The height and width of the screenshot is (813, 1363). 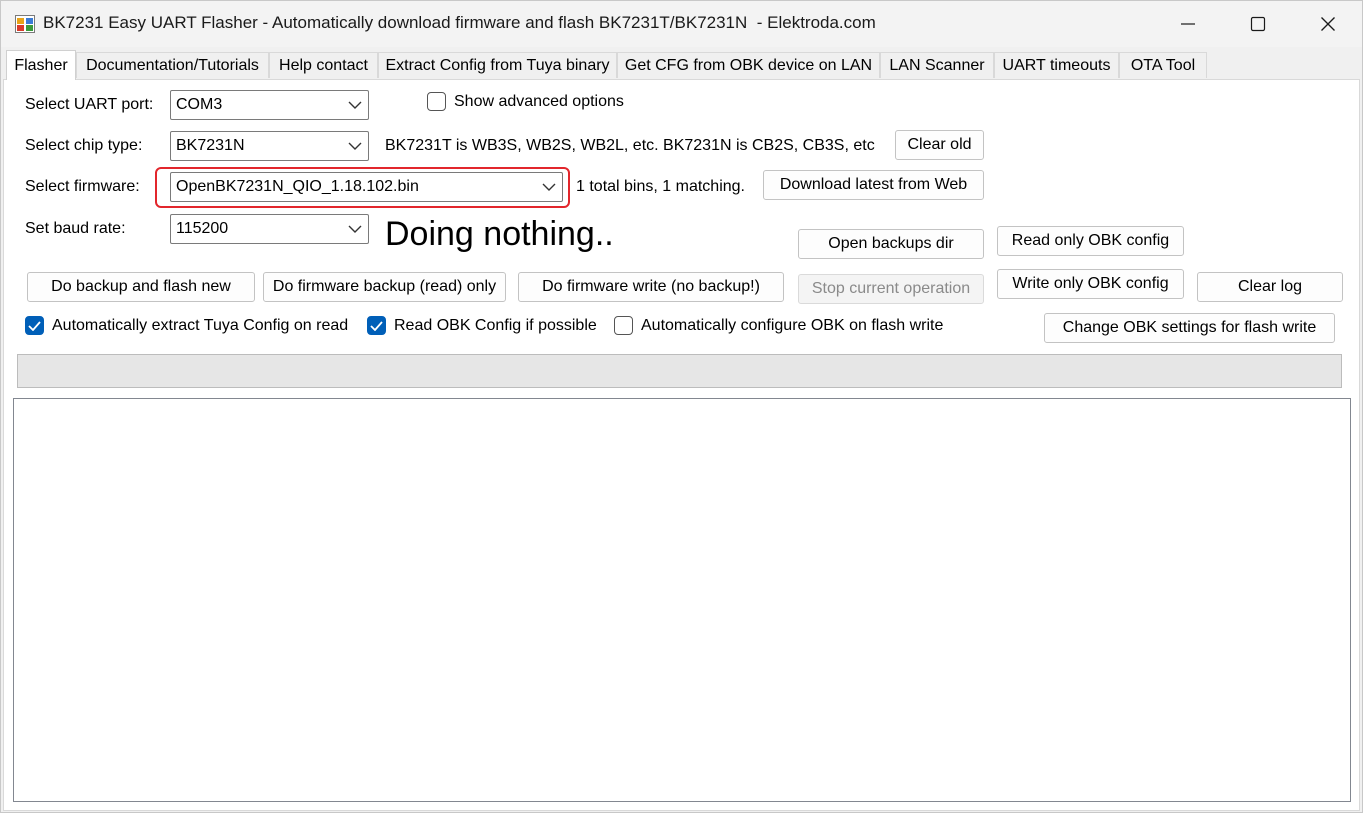 I want to click on read-obk-config-checkbox: Read OBK Config if possible, so click(x=482, y=325).